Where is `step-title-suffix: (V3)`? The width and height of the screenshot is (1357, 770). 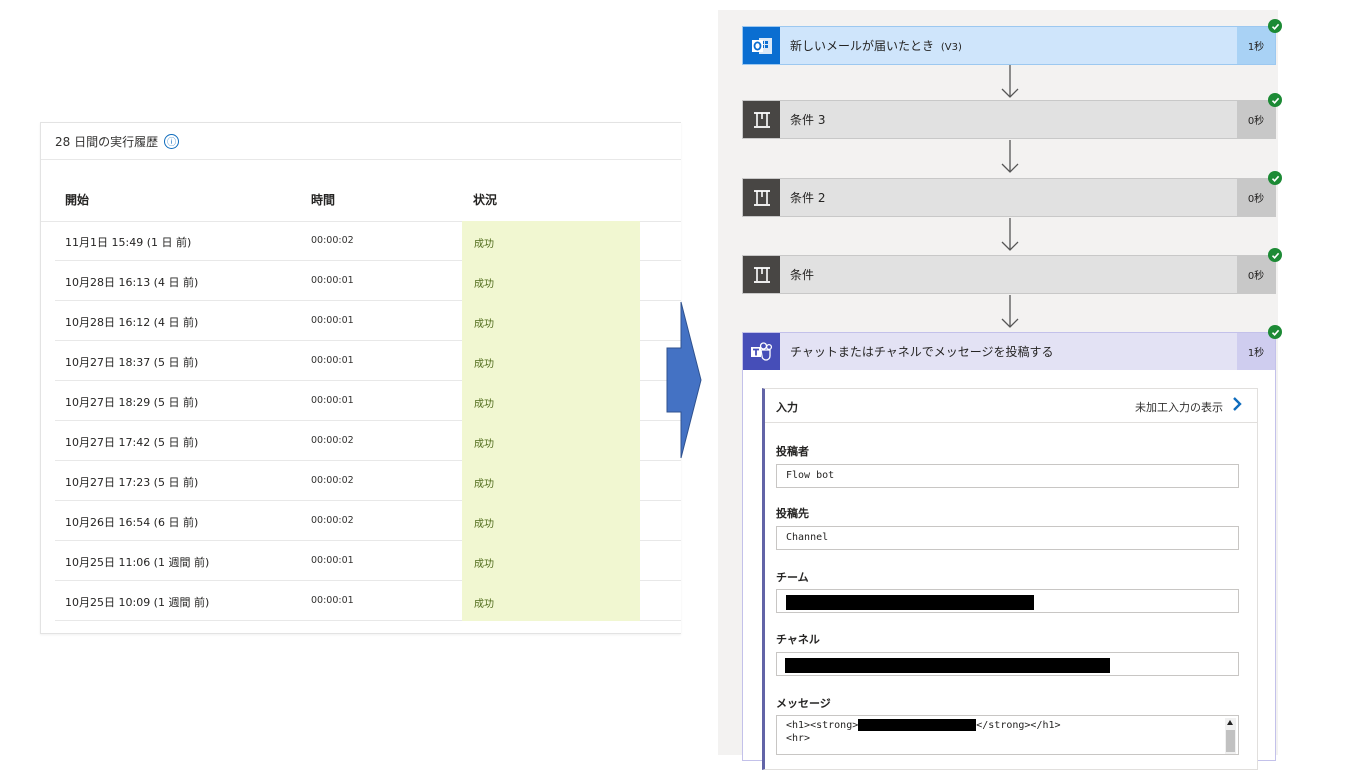
step-title-suffix: (V3) is located at coordinates (951, 47).